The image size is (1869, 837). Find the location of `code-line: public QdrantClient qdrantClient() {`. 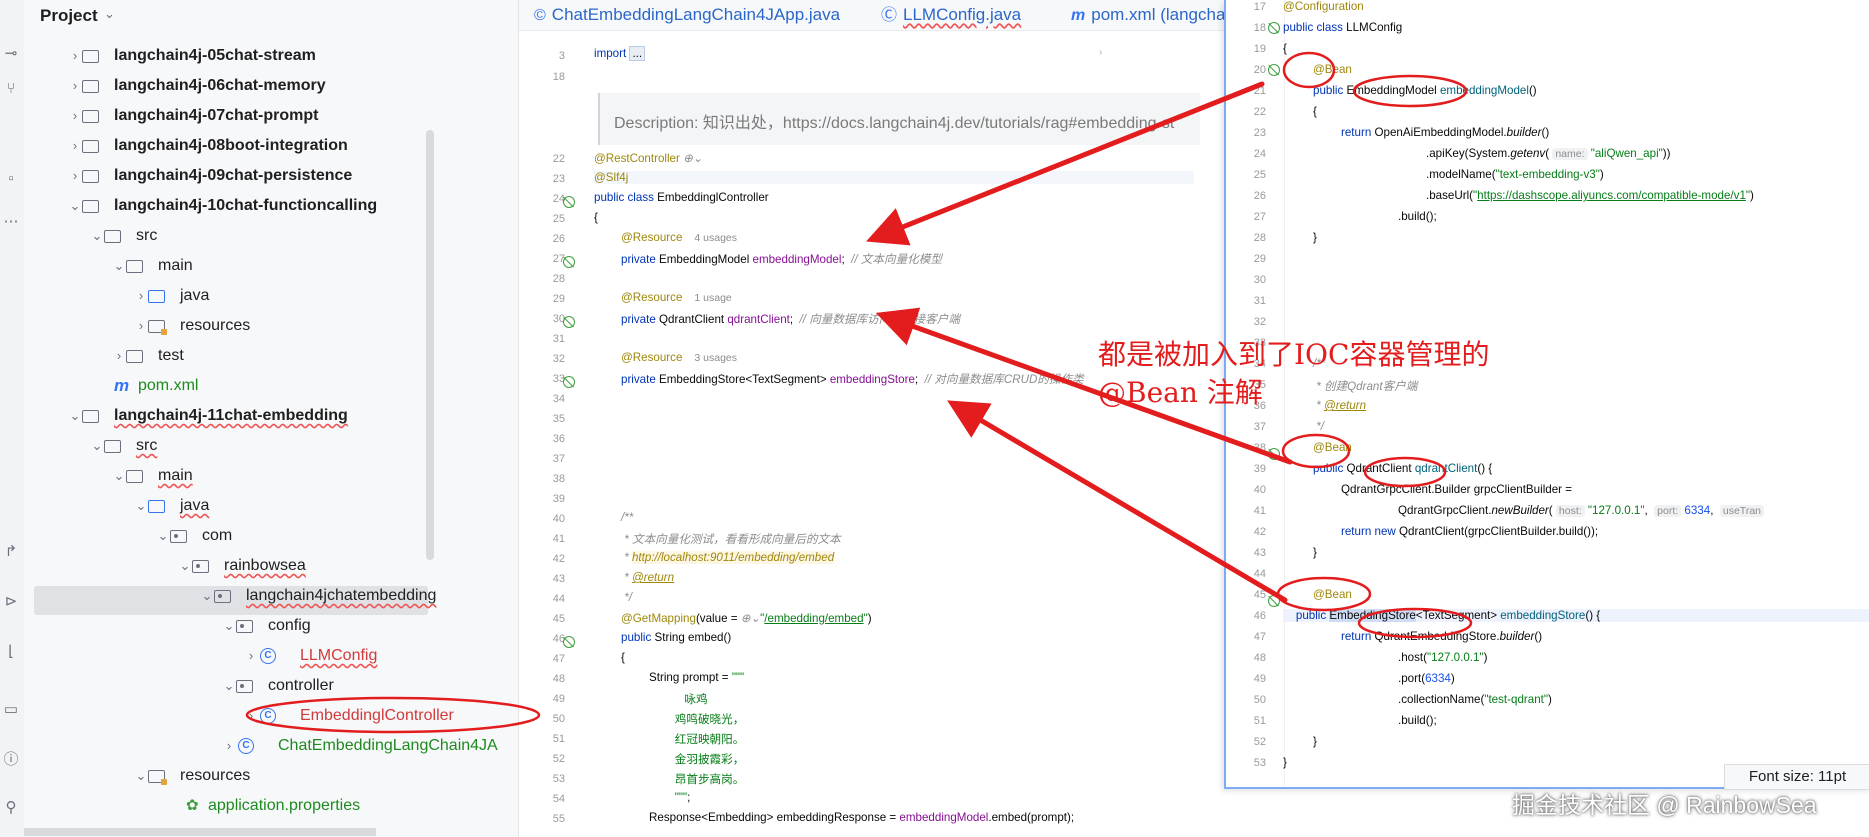

code-line: public QdrantClient qdrantClient() { is located at coordinates (1402, 468).